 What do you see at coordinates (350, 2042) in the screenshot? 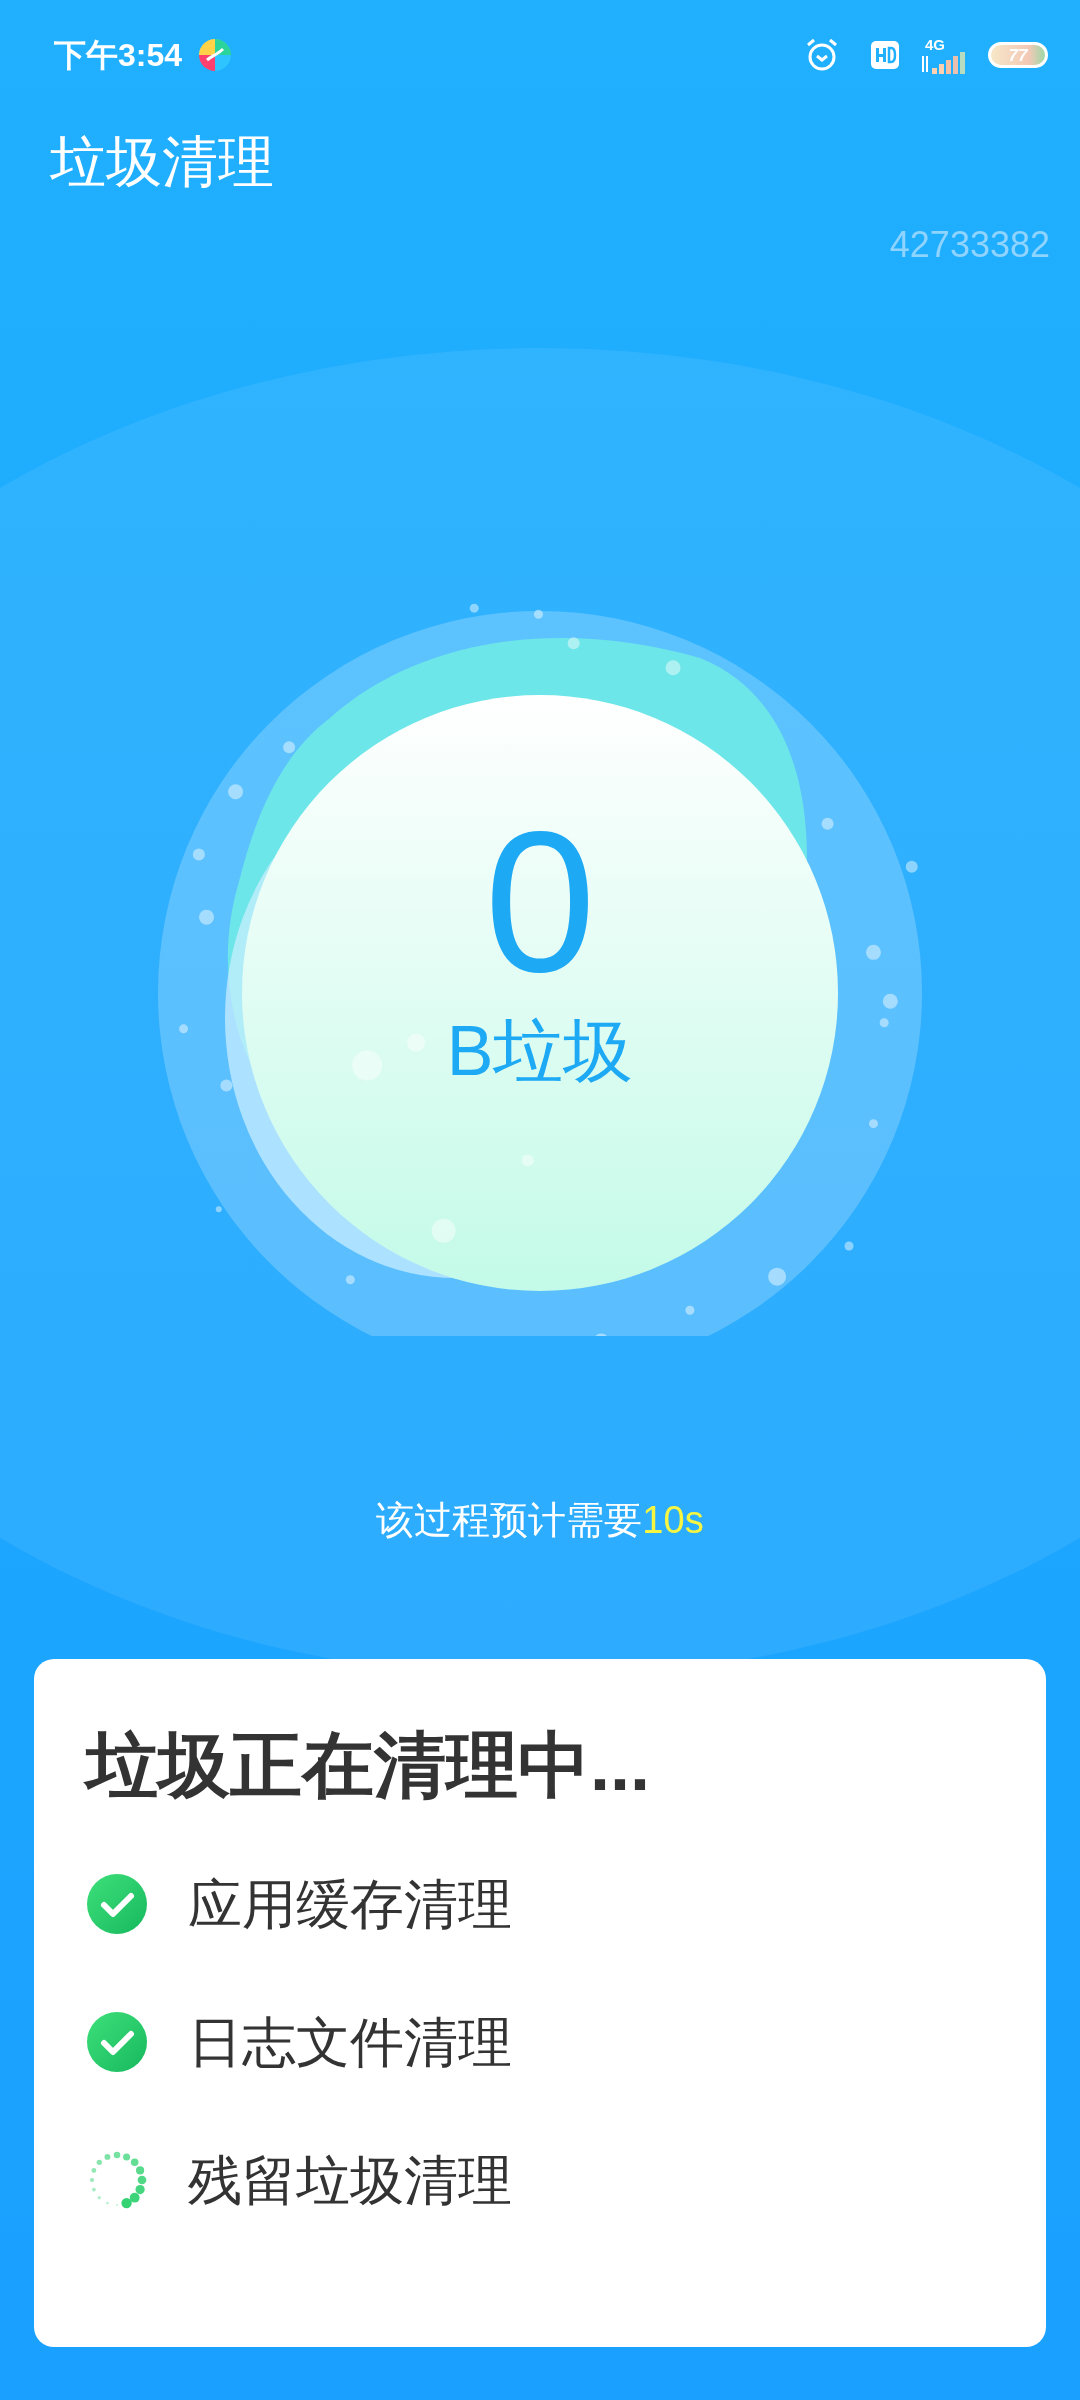
I see `task-label: 日志文件清理` at bounding box center [350, 2042].